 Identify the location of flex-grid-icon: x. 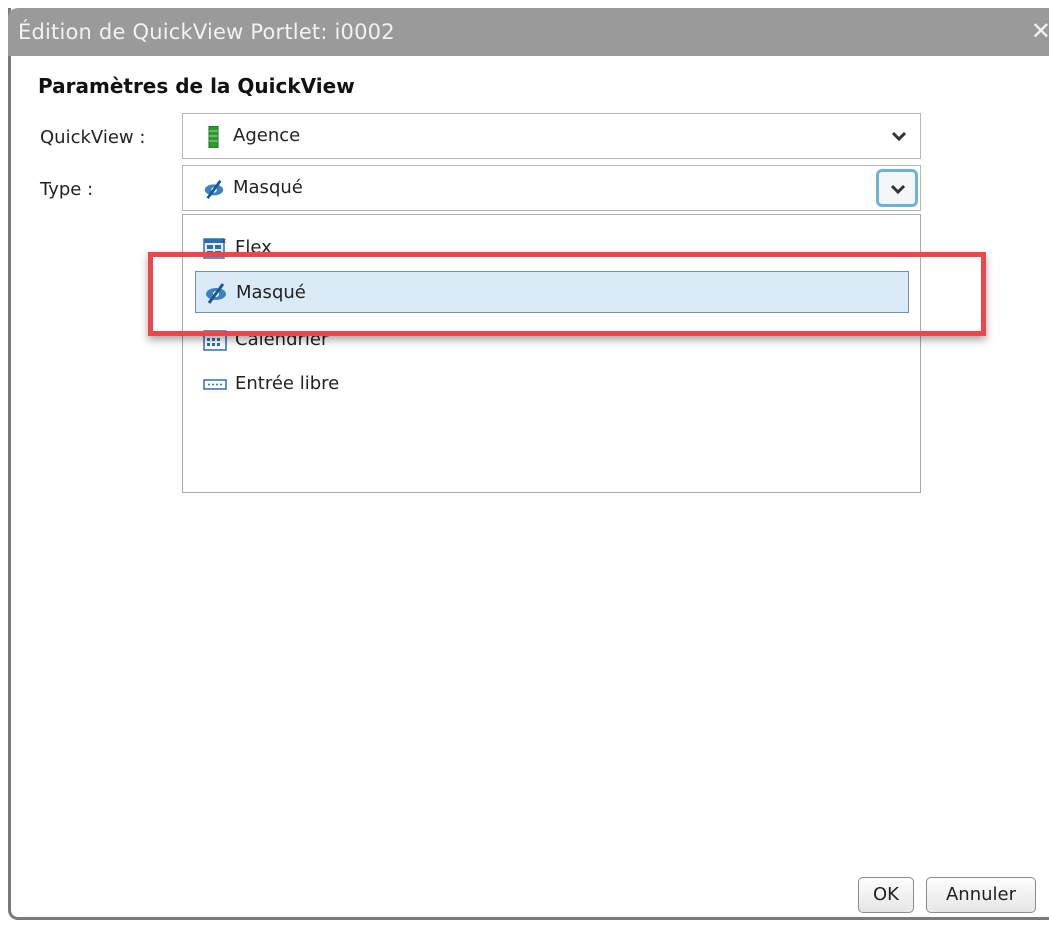
(214, 248).